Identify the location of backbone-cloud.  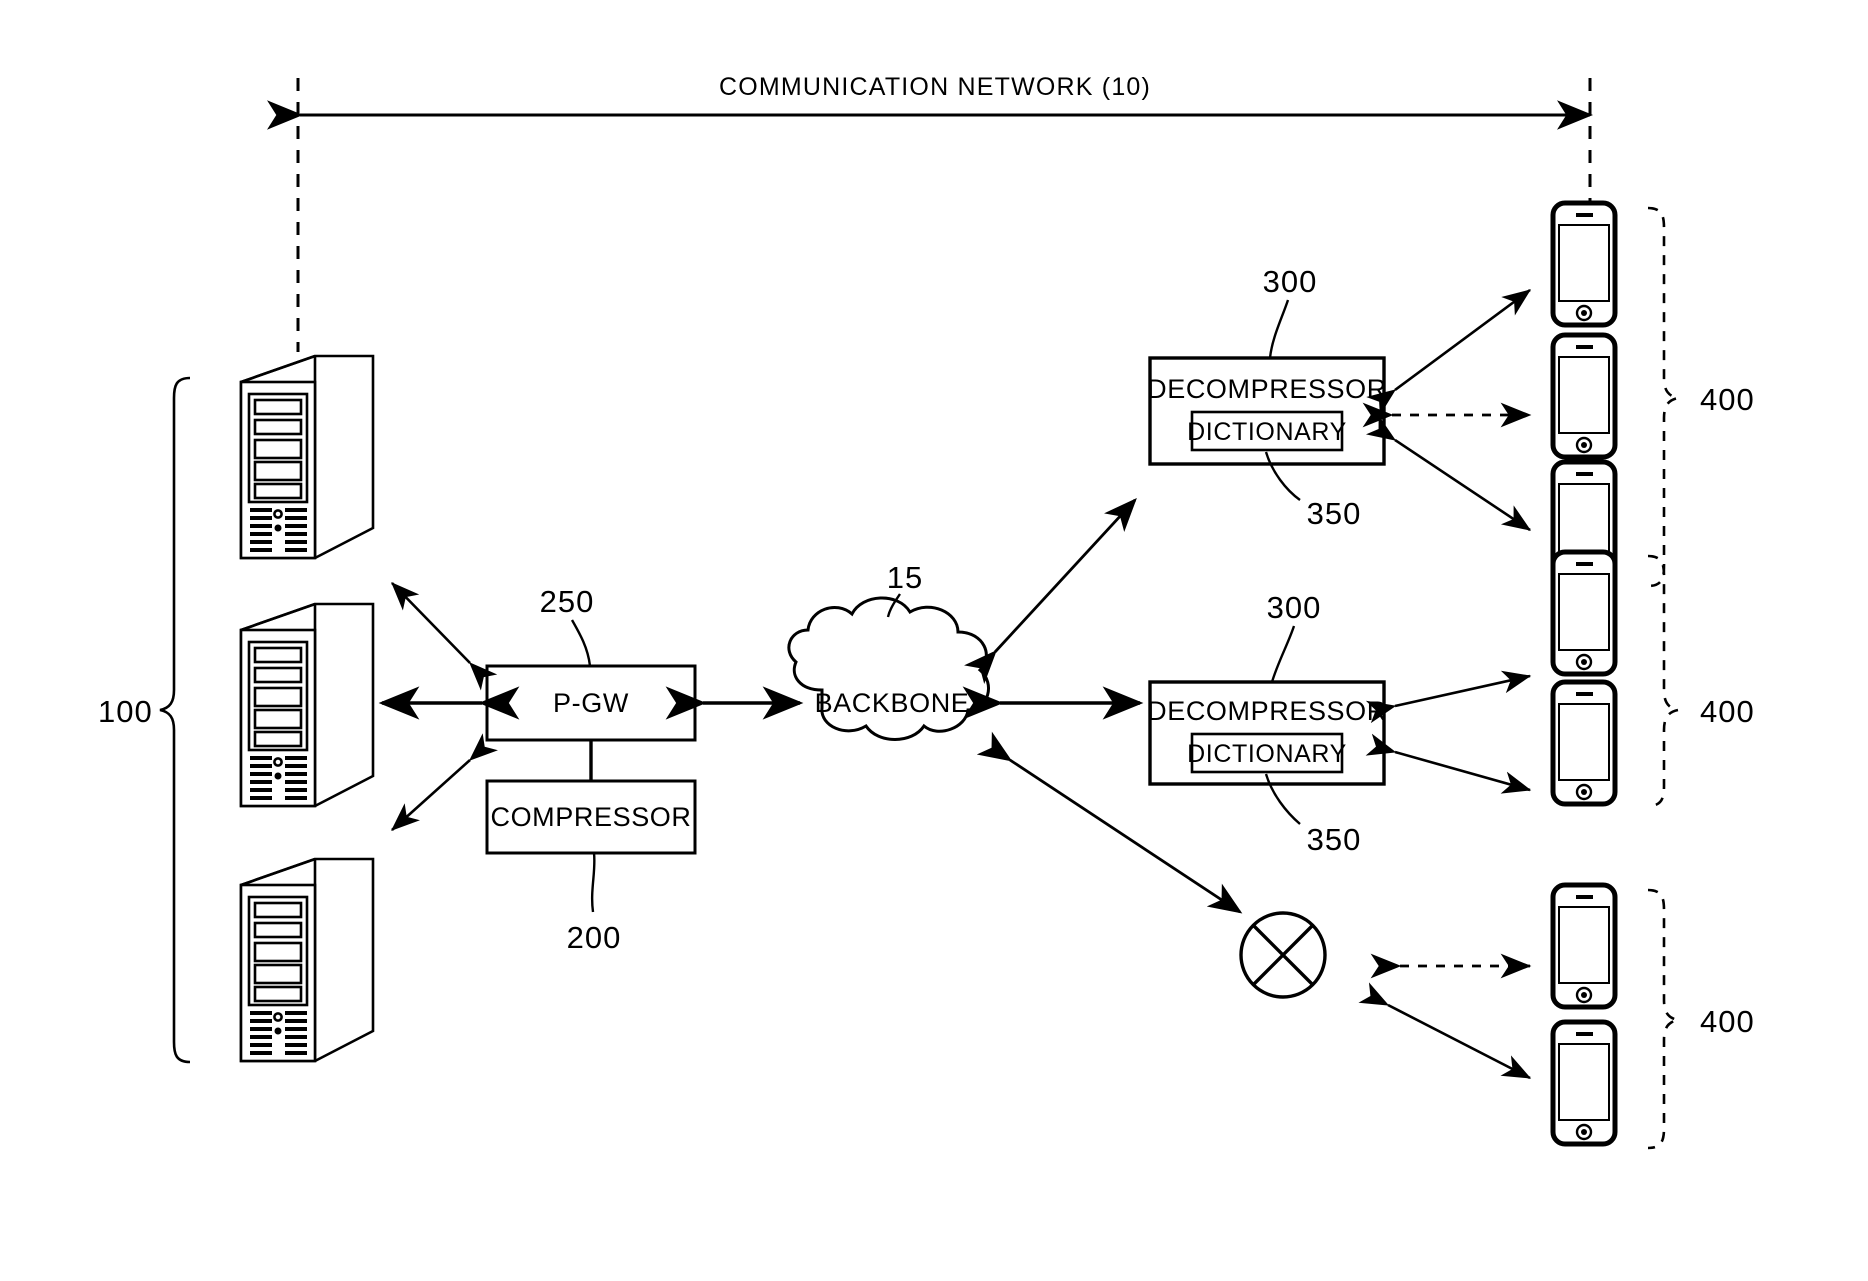
(888, 668).